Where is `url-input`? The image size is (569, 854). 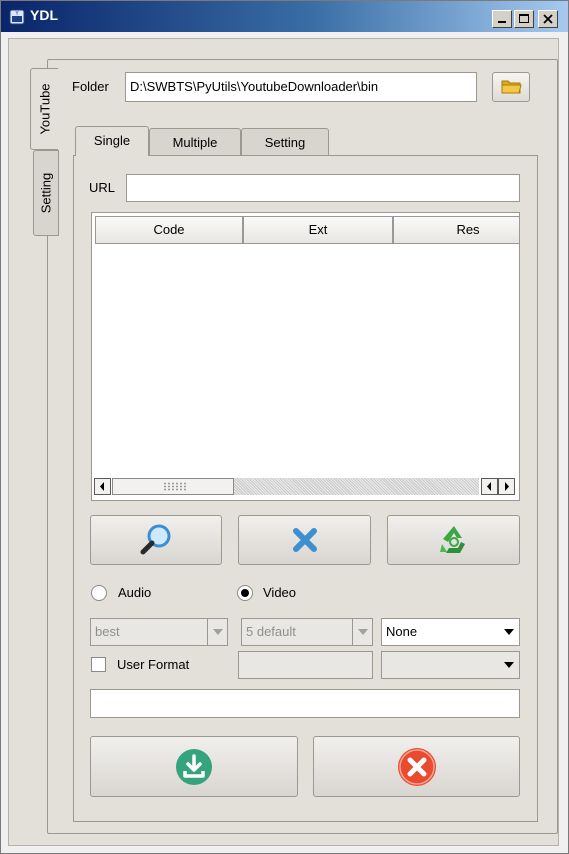
url-input is located at coordinates (323, 188).